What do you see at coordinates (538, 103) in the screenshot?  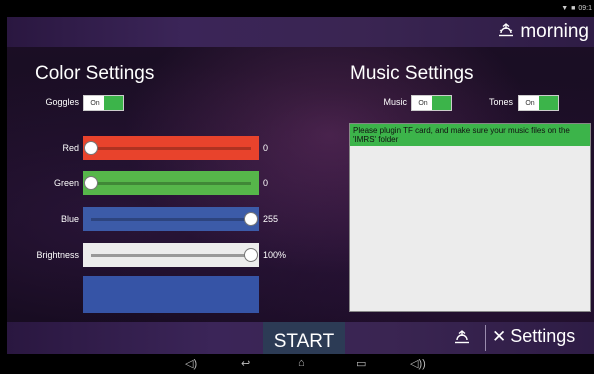 I see `tones-toggle: On` at bounding box center [538, 103].